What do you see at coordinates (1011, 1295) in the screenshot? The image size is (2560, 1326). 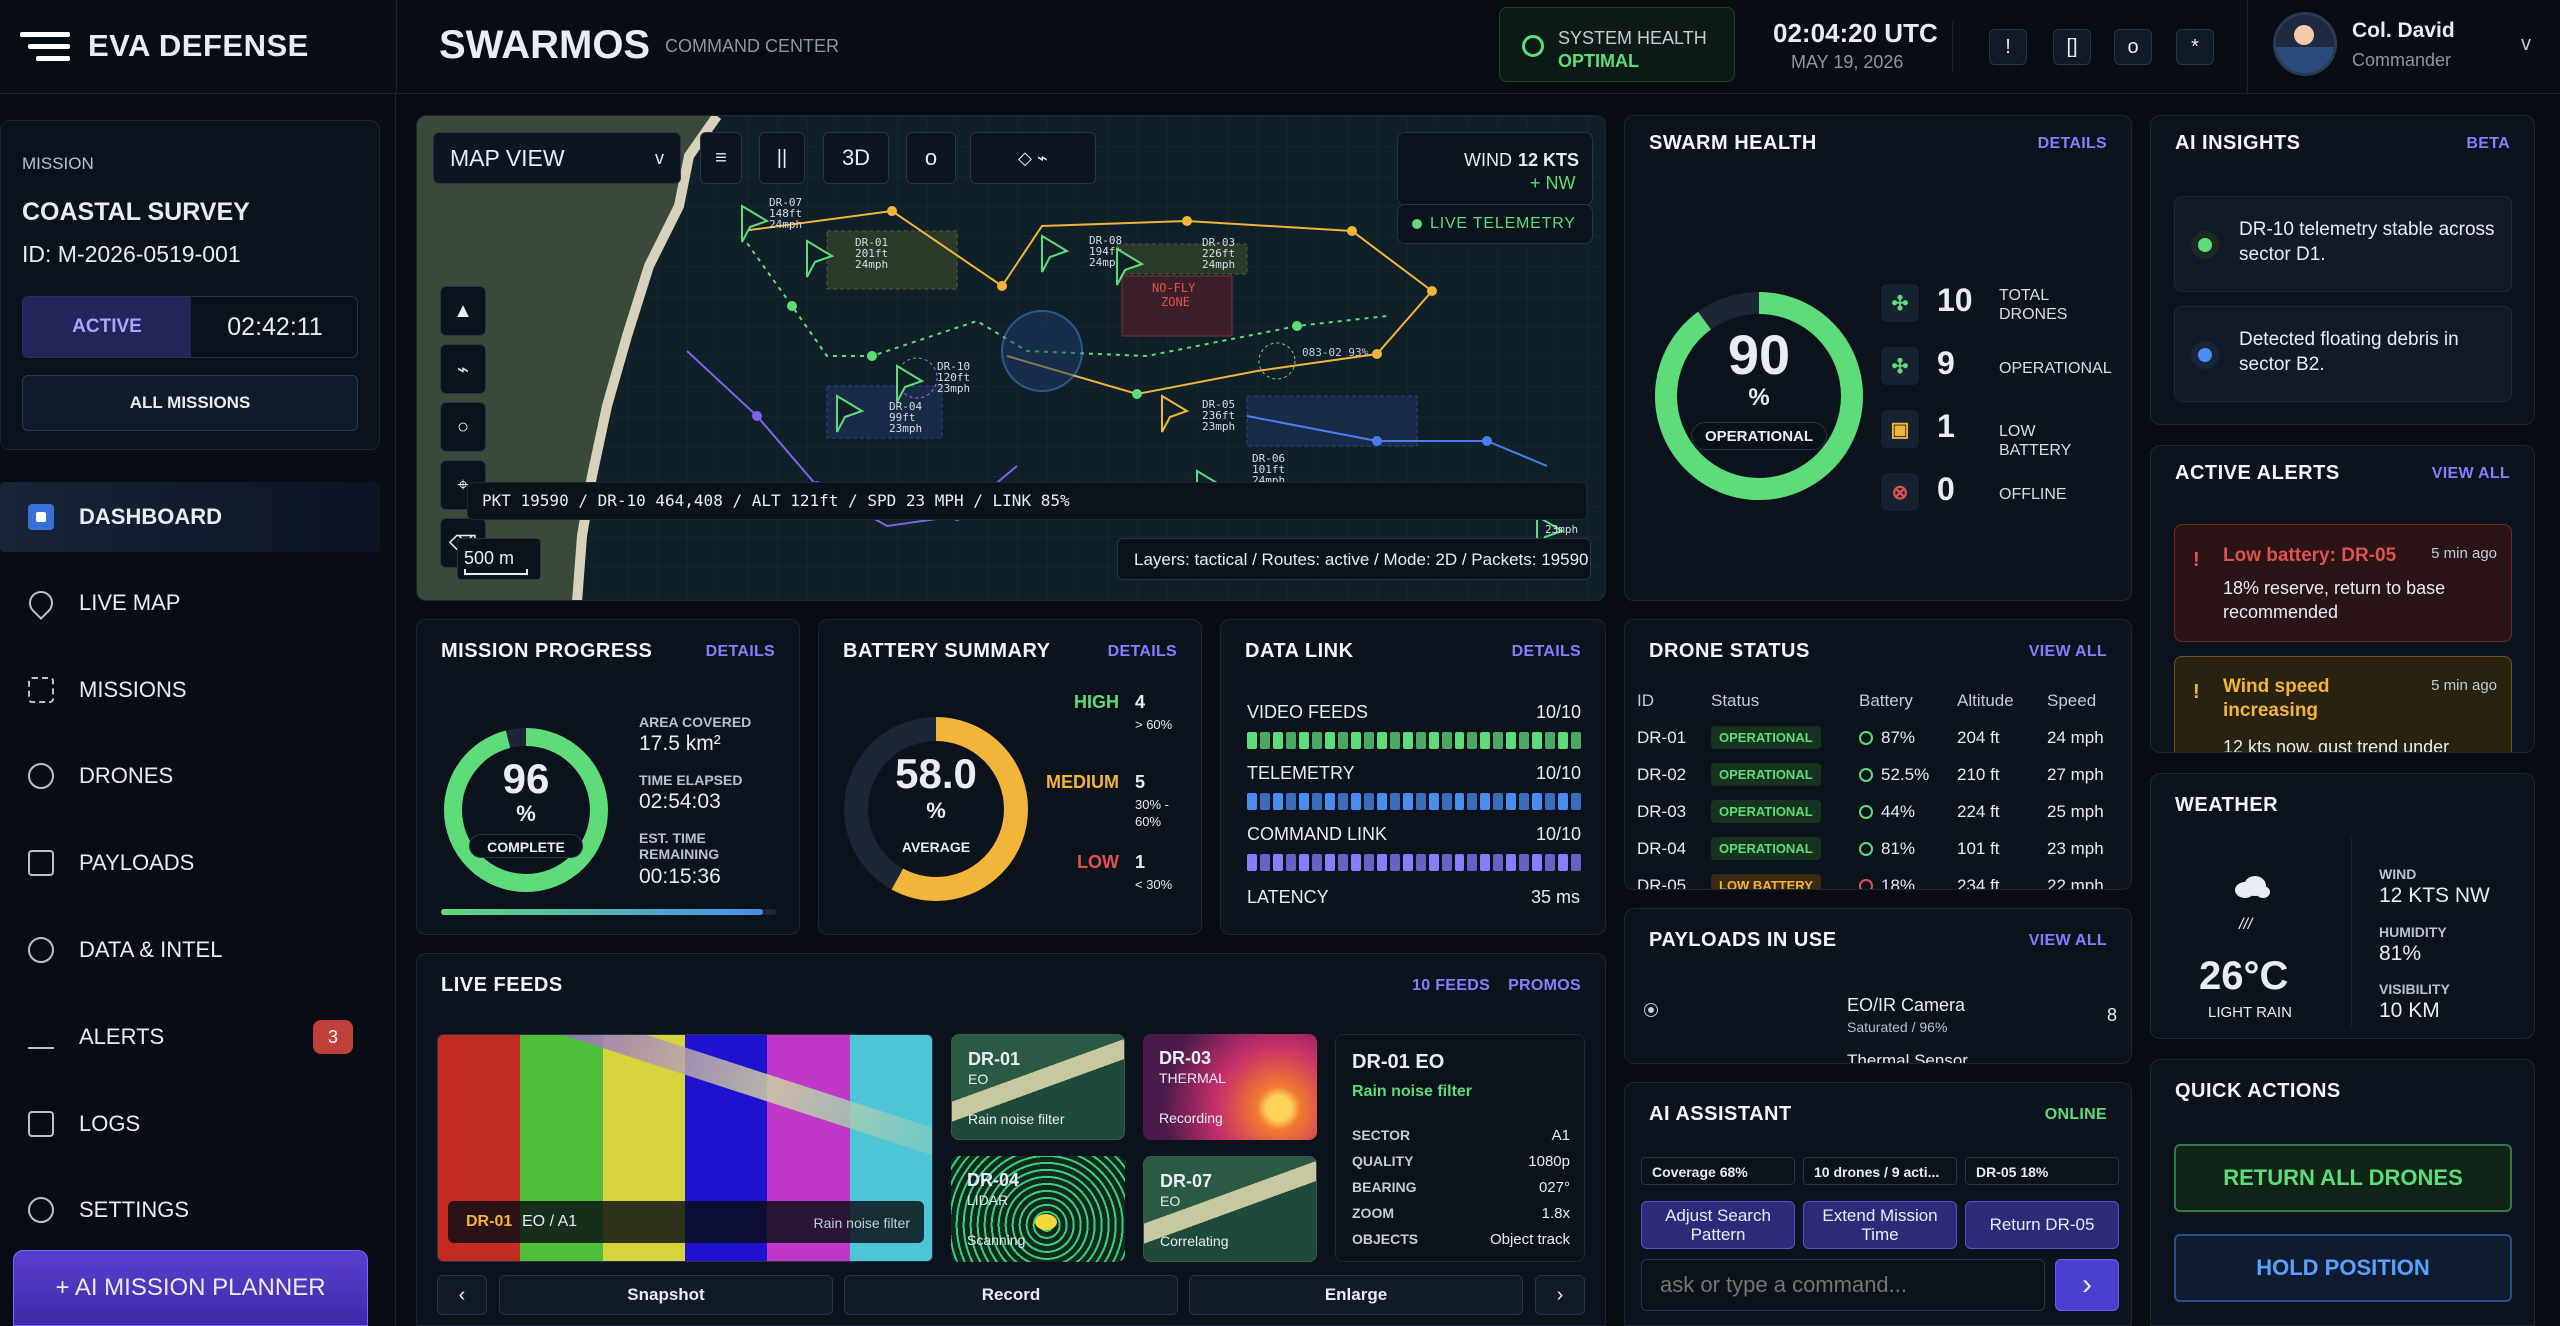 I see `record-button: Record` at bounding box center [1011, 1295].